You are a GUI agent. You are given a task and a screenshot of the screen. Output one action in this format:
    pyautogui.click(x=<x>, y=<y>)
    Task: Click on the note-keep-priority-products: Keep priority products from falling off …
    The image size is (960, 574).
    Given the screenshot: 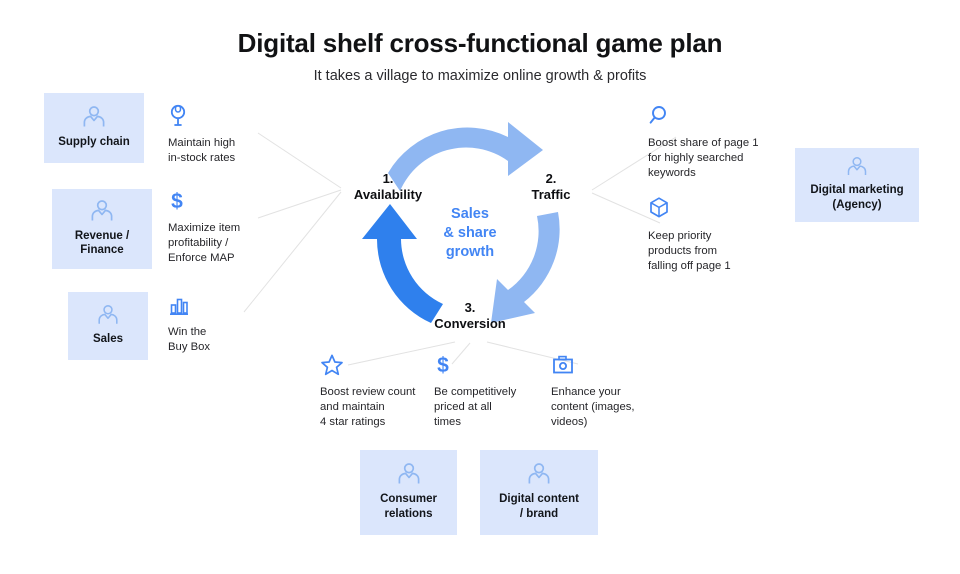 What is the action you would take?
    pyautogui.click(x=704, y=235)
    